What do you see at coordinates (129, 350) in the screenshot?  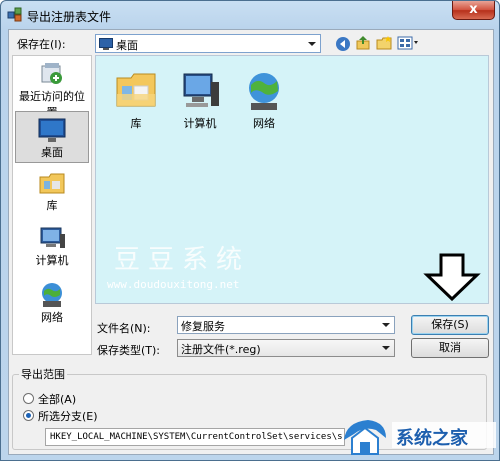 I see `filetype-label: 保存类型(T):` at bounding box center [129, 350].